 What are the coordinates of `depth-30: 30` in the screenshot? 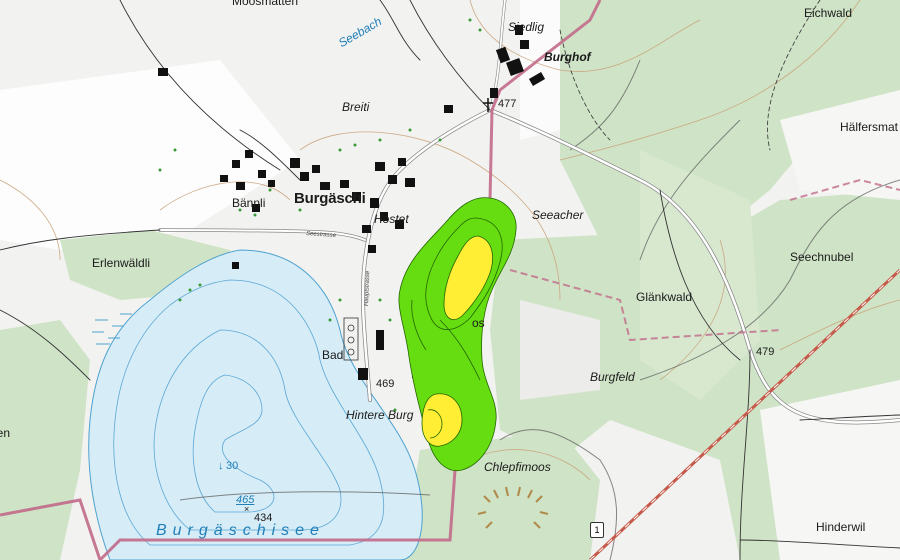 It's located at (232, 466).